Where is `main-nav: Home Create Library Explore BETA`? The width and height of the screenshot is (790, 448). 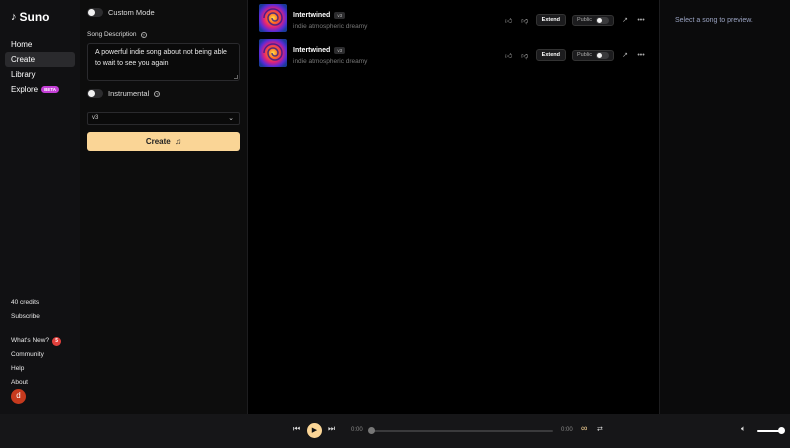
main-nav: Home Create Library Explore BETA is located at coordinates (40, 67).